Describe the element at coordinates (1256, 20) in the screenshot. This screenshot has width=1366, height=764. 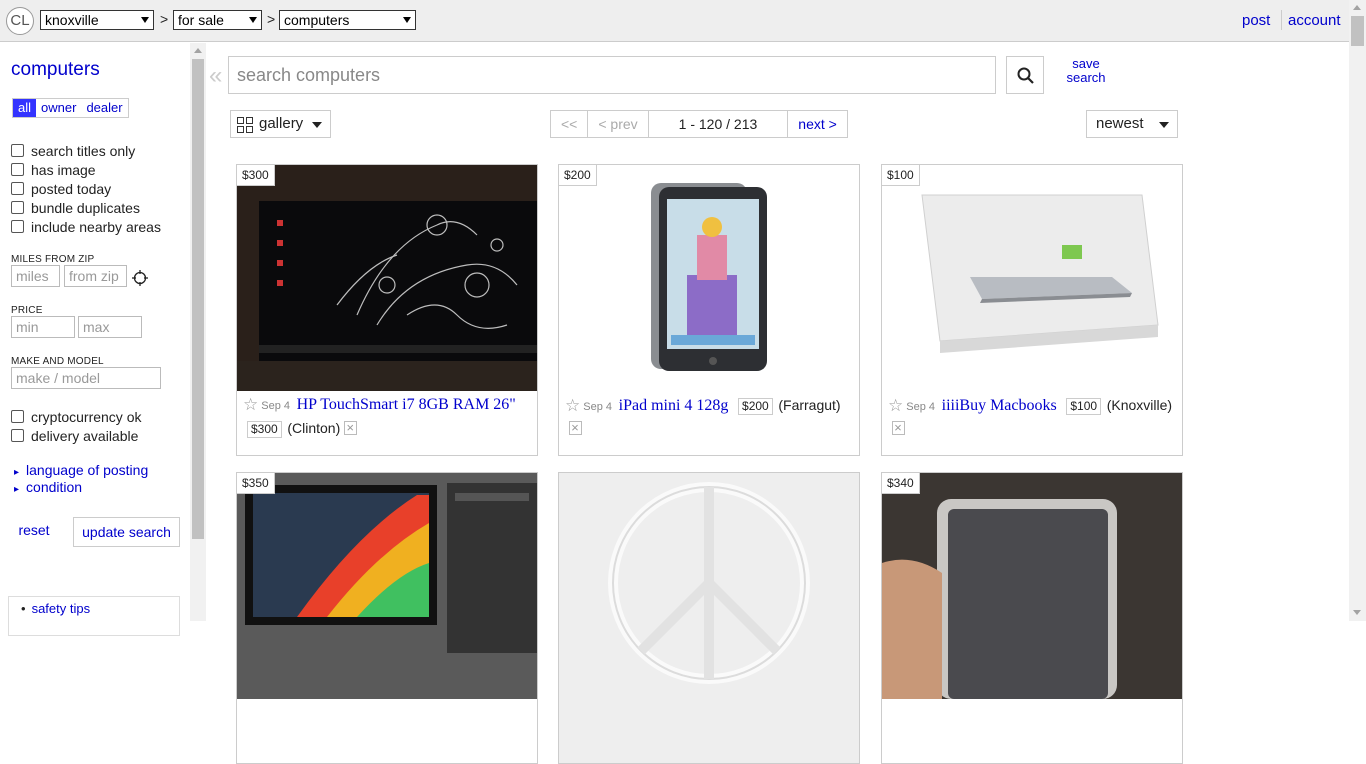
I see `post-link: post` at that location.